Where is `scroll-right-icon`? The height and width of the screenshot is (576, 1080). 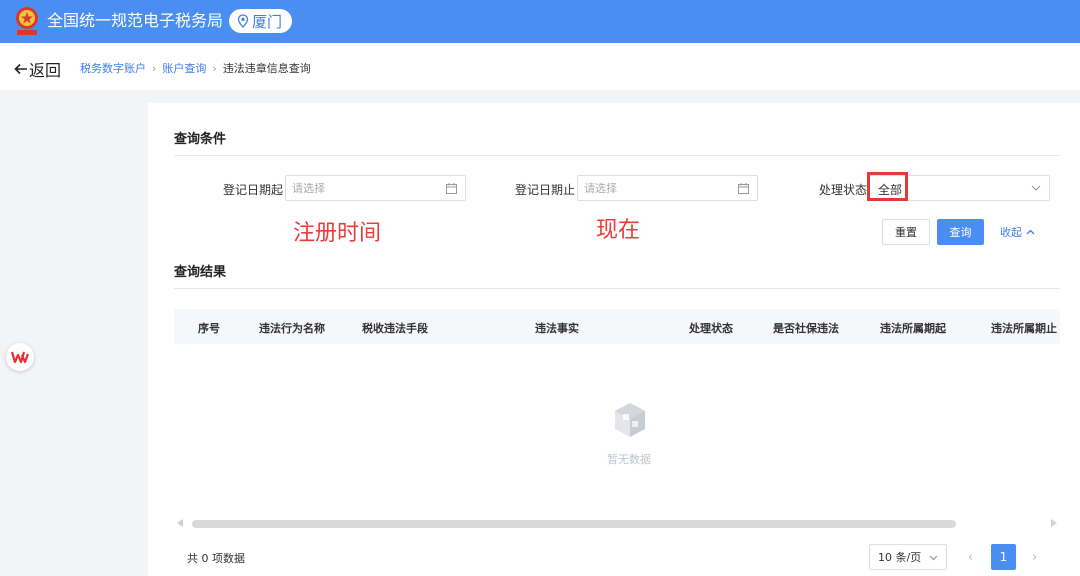
scroll-right-icon is located at coordinates (1054, 523).